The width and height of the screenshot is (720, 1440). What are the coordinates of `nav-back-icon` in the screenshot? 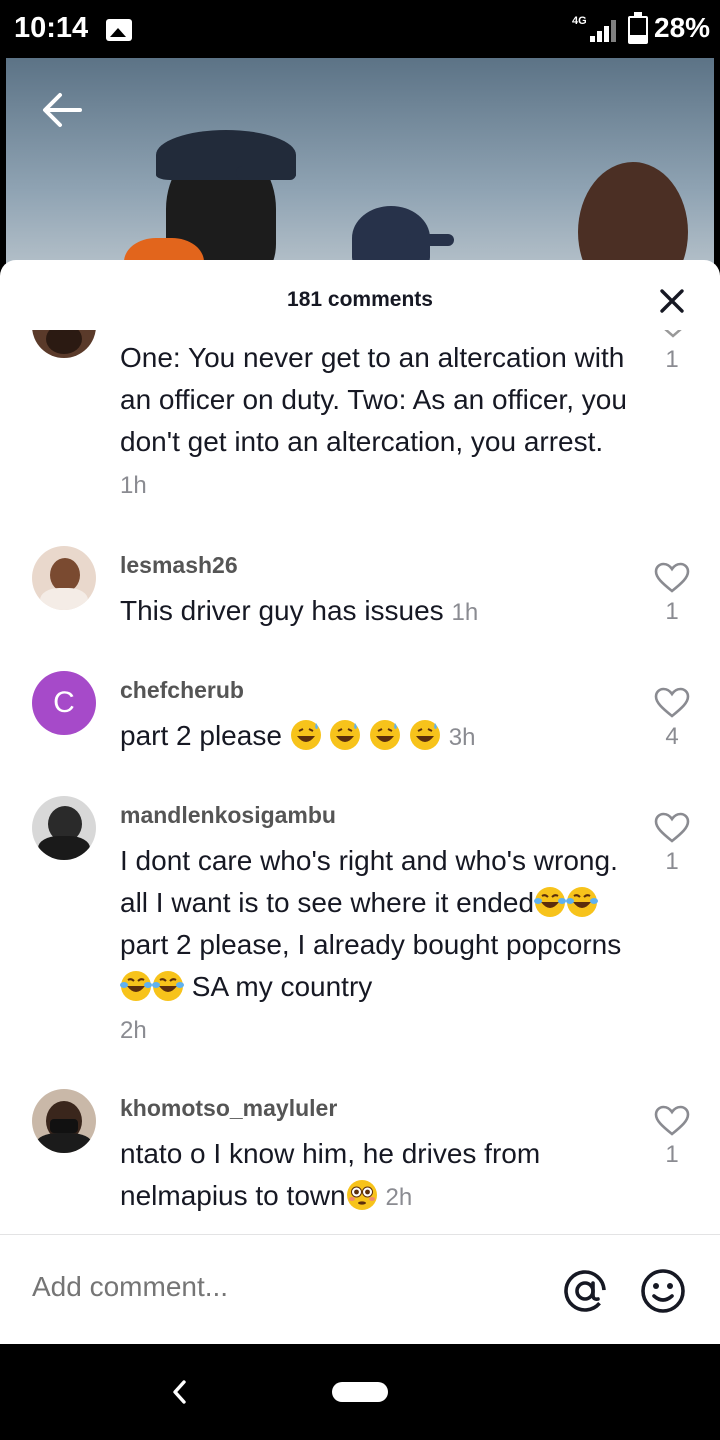 It's located at (180, 1392).